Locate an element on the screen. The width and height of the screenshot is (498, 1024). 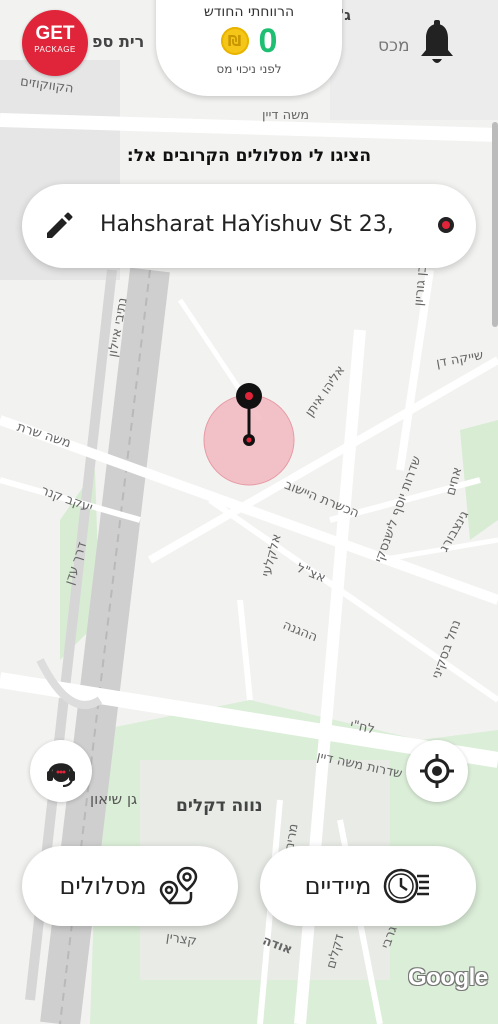
recenter-button is located at coordinates (437, 771).